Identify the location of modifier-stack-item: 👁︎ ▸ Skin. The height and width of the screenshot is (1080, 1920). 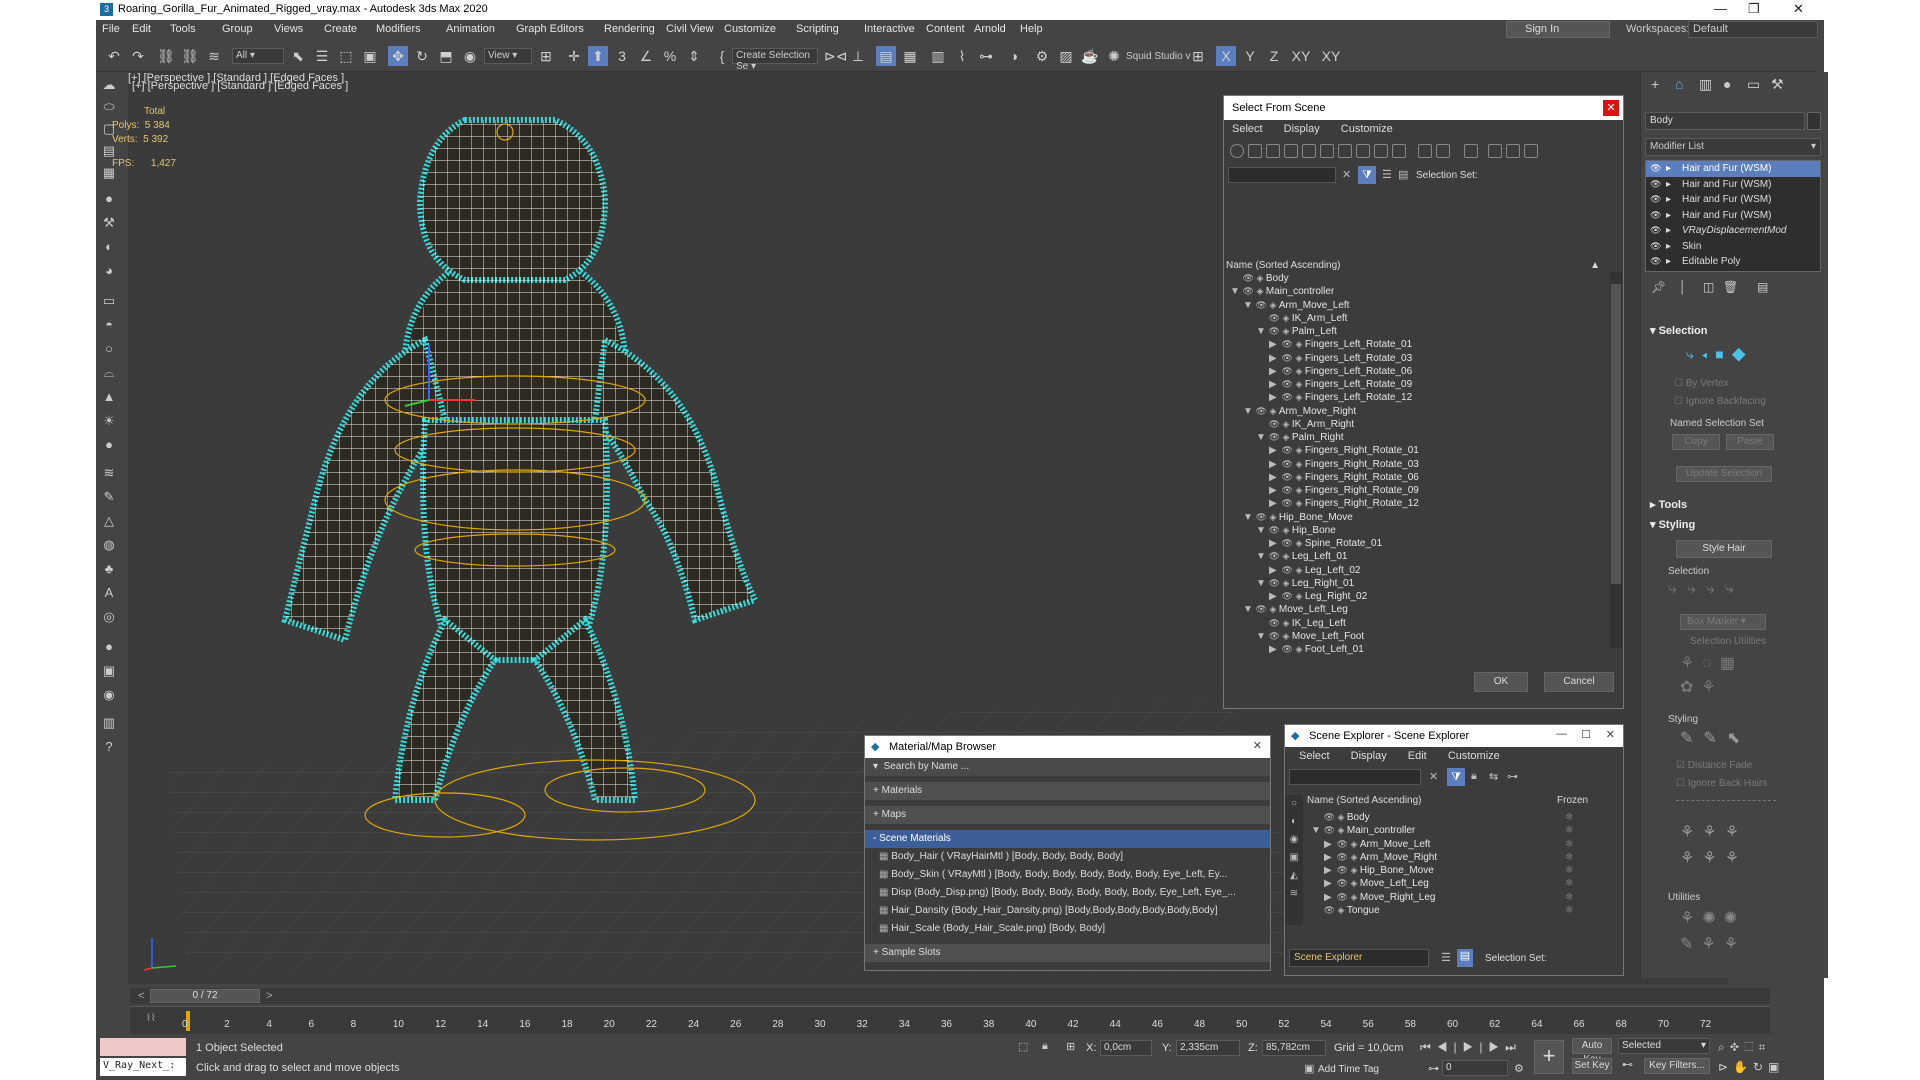
(1733, 247).